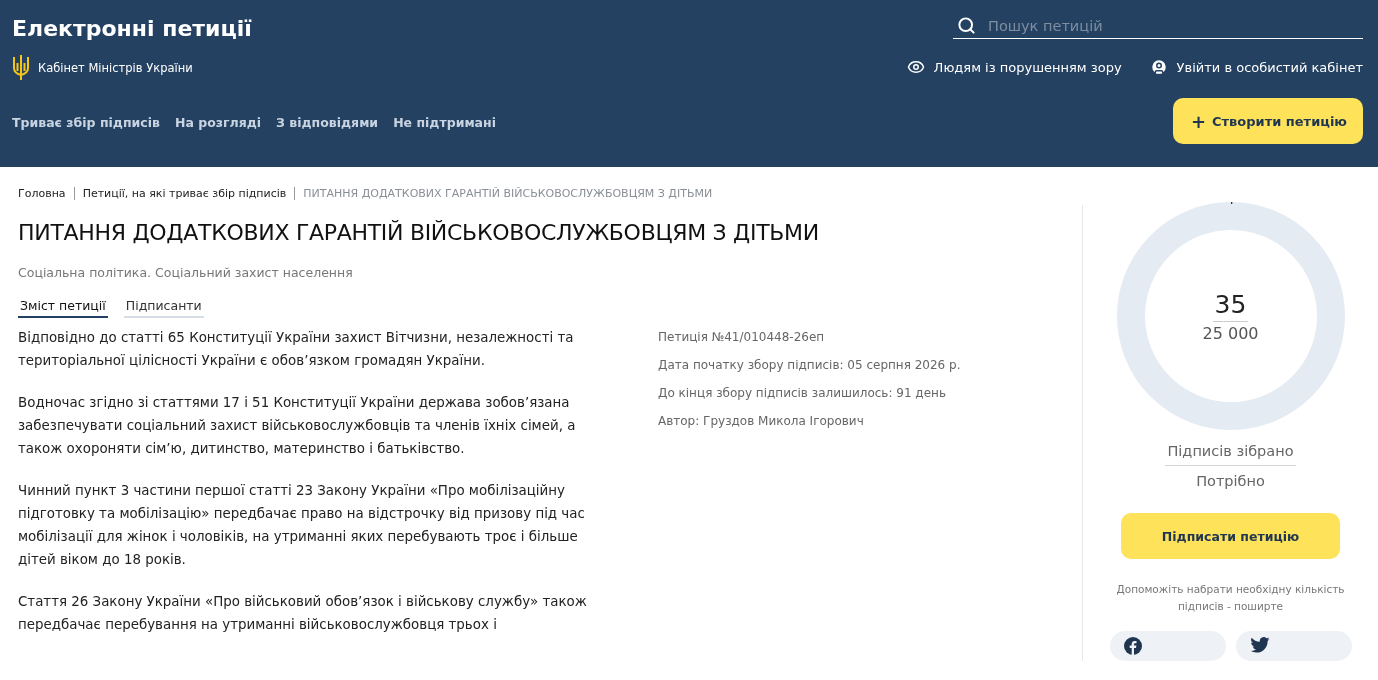  I want to click on petition-paragraph: Чинний пункт 3 частини першої статті 23 Закону України «Про мобілізаційну підготовку та мобілізацію» передбачає право на відстрочку від призову під час мобілізації для жінок і чоловіків, на утриманні яких перебувають троє і більше дітей віком до 18 років., so click(302, 525).